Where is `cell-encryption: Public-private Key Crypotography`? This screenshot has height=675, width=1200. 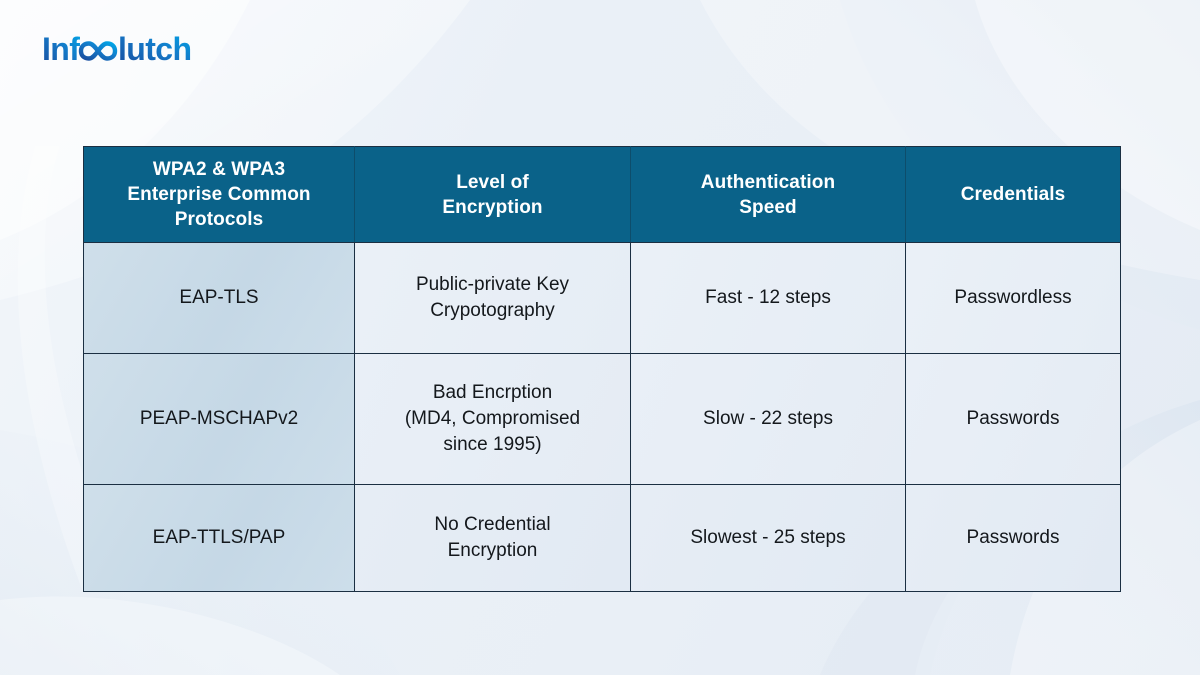 cell-encryption: Public-private Key Crypotography is located at coordinates (492, 298).